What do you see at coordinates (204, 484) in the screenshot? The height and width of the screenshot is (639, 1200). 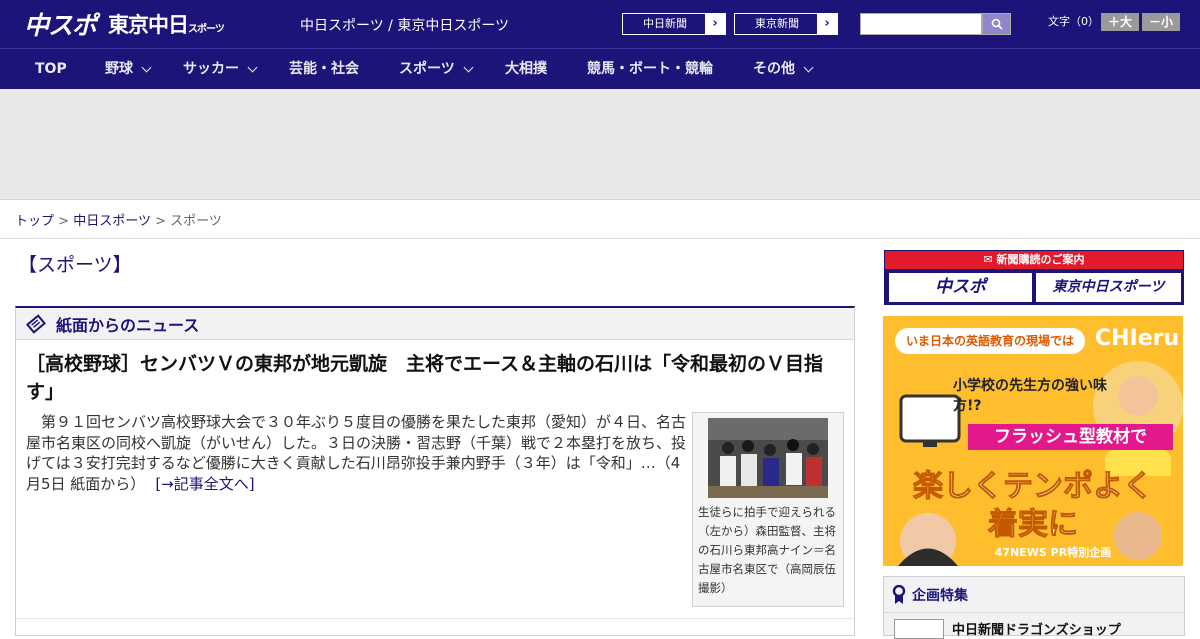 I see `read-more-link: [→記事全文へ]` at bounding box center [204, 484].